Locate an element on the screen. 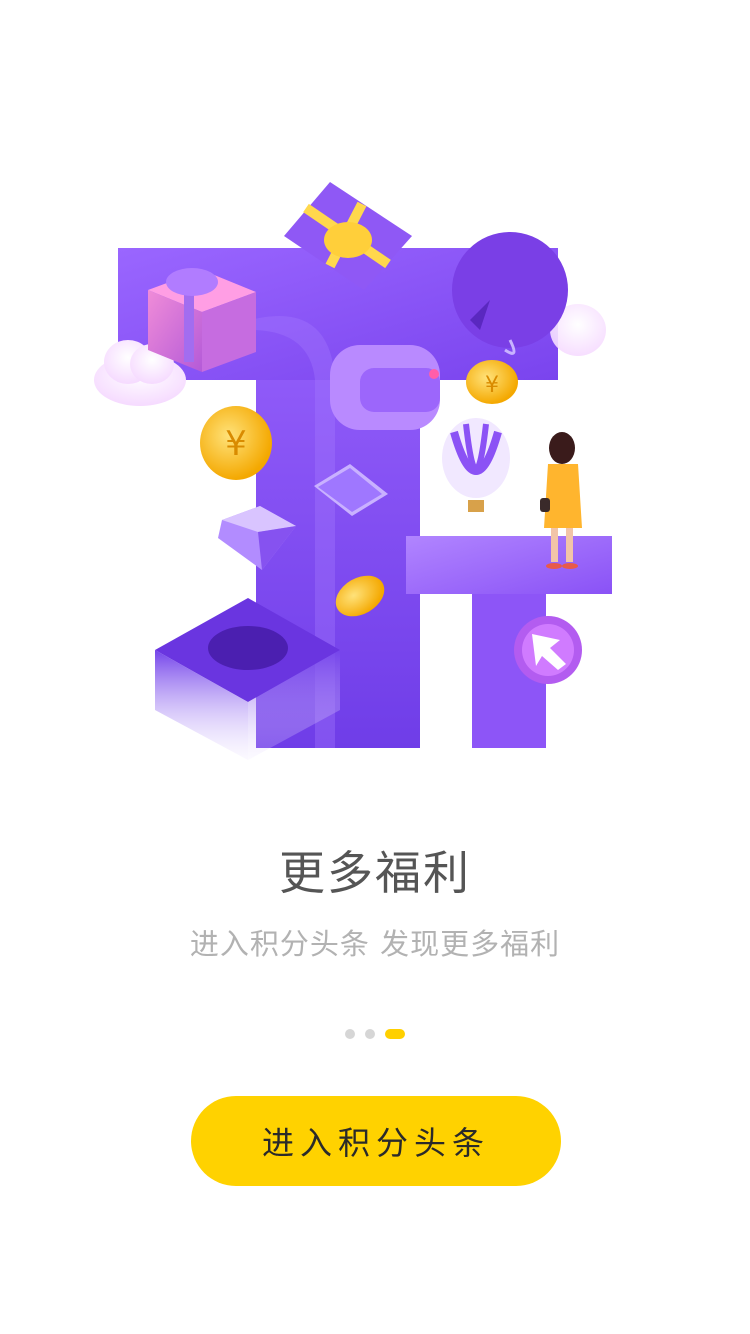  page-dot-active is located at coordinates (395, 1034).